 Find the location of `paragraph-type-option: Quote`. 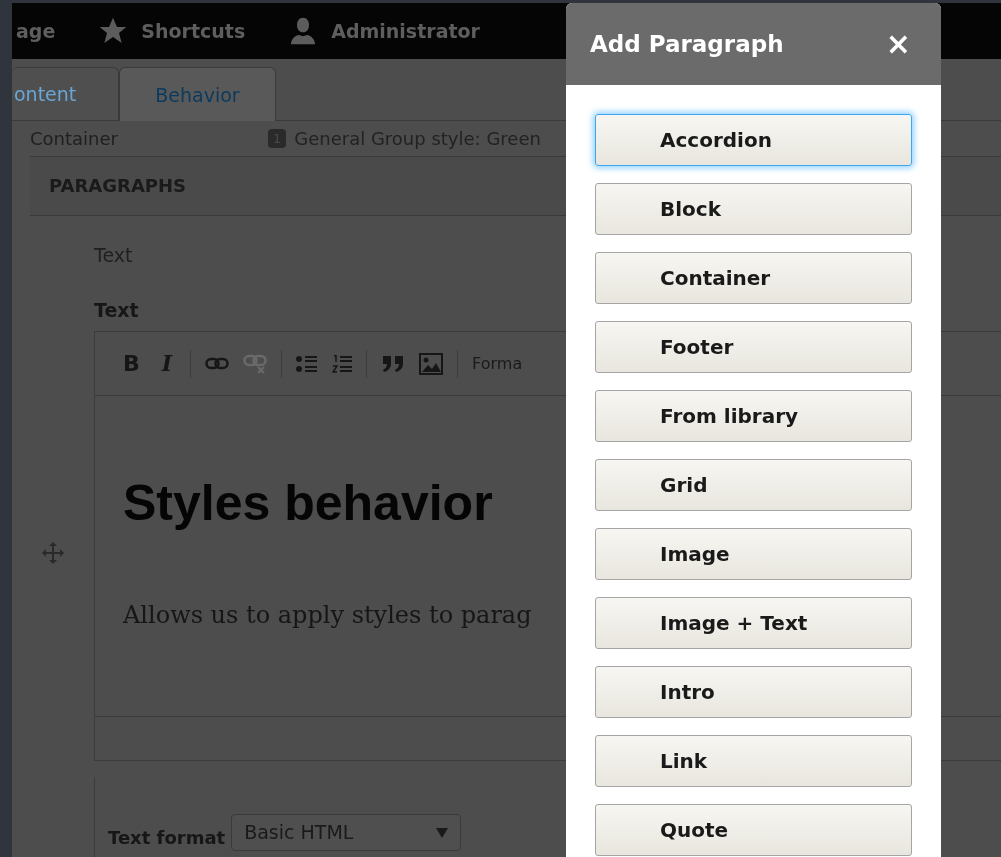

paragraph-type-option: Quote is located at coordinates (753, 830).